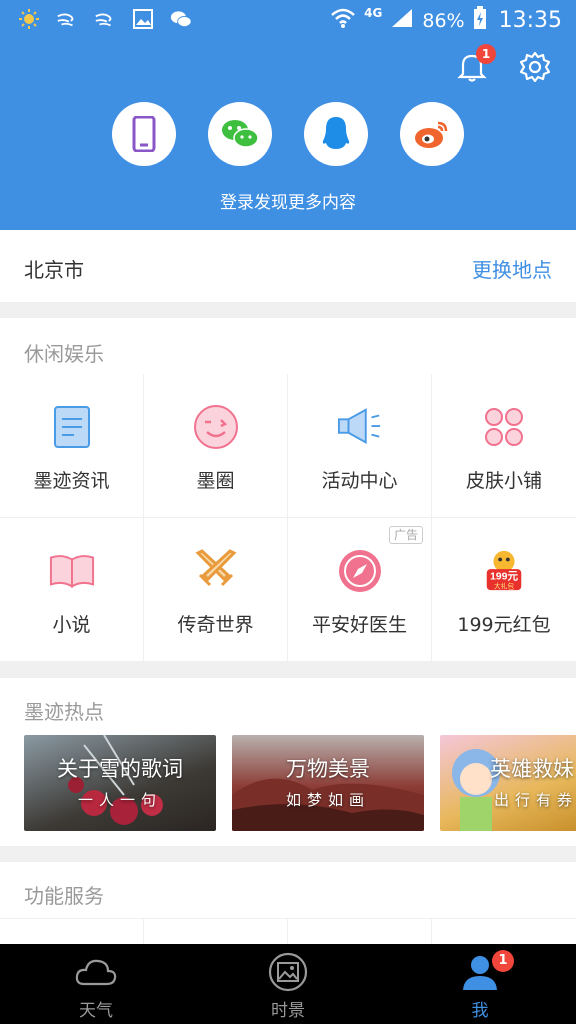  Describe the element at coordinates (64, 354) in the screenshot. I see `section-title: 休闲娱乐` at that location.